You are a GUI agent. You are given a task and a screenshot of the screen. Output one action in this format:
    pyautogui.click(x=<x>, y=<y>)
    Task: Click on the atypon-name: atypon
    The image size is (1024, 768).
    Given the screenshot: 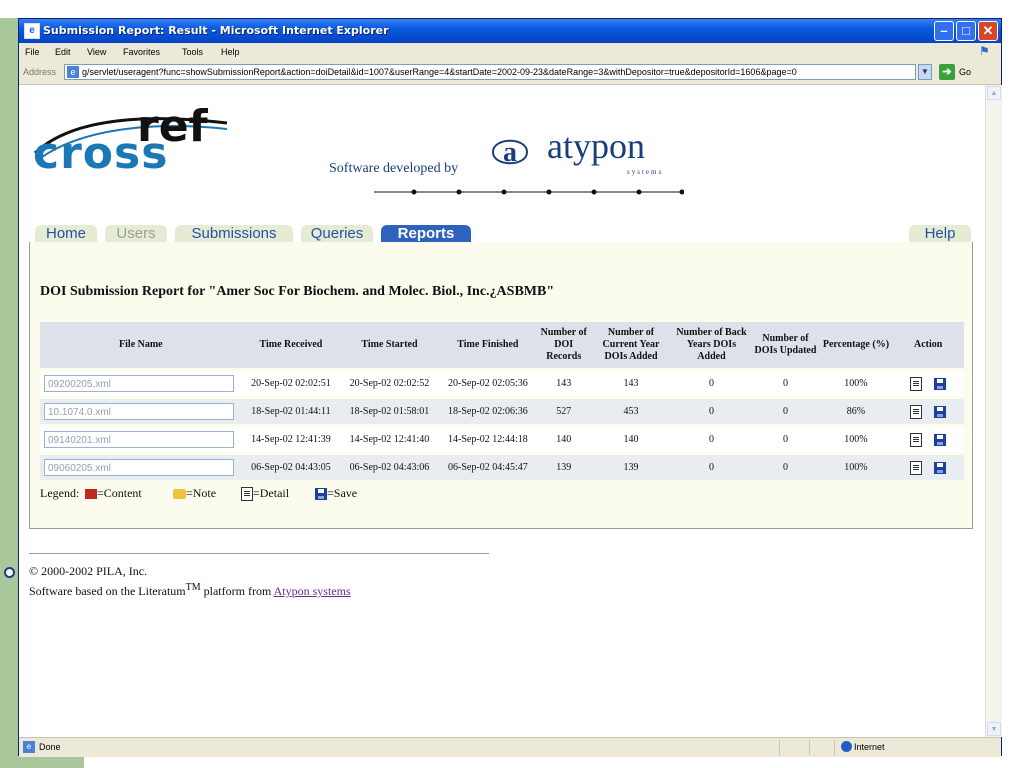 What is the action you would take?
    pyautogui.click(x=596, y=146)
    